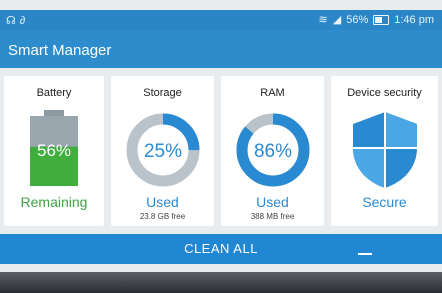  What do you see at coordinates (323, 20) in the screenshot?
I see `wifi-icon: ≋` at bounding box center [323, 20].